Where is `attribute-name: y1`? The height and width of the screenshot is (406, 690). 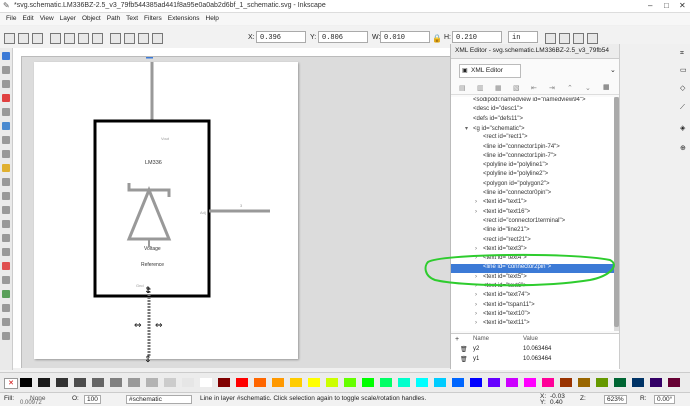 attribute-name: y1 is located at coordinates (476, 359).